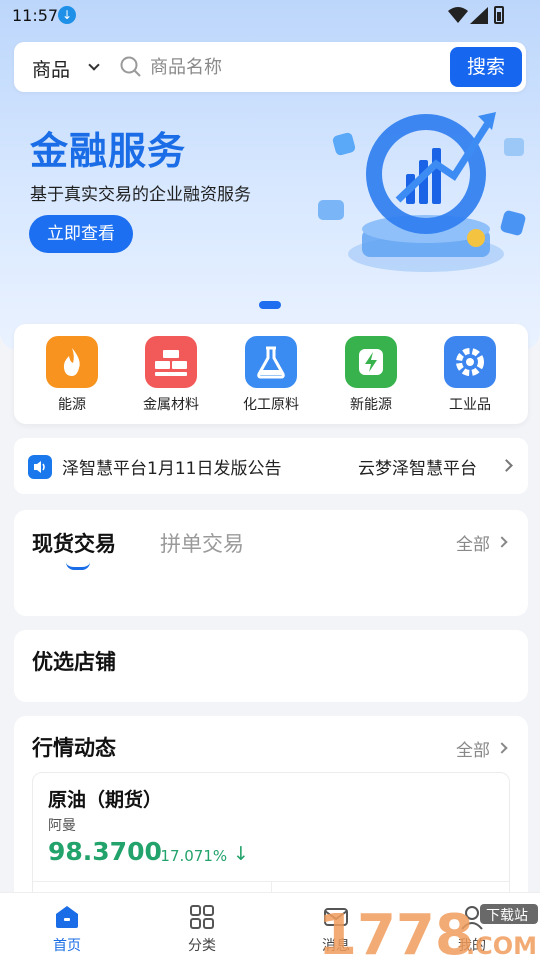  Describe the element at coordinates (81, 234) in the screenshot. I see `banner-view-button: 立即查看` at that location.